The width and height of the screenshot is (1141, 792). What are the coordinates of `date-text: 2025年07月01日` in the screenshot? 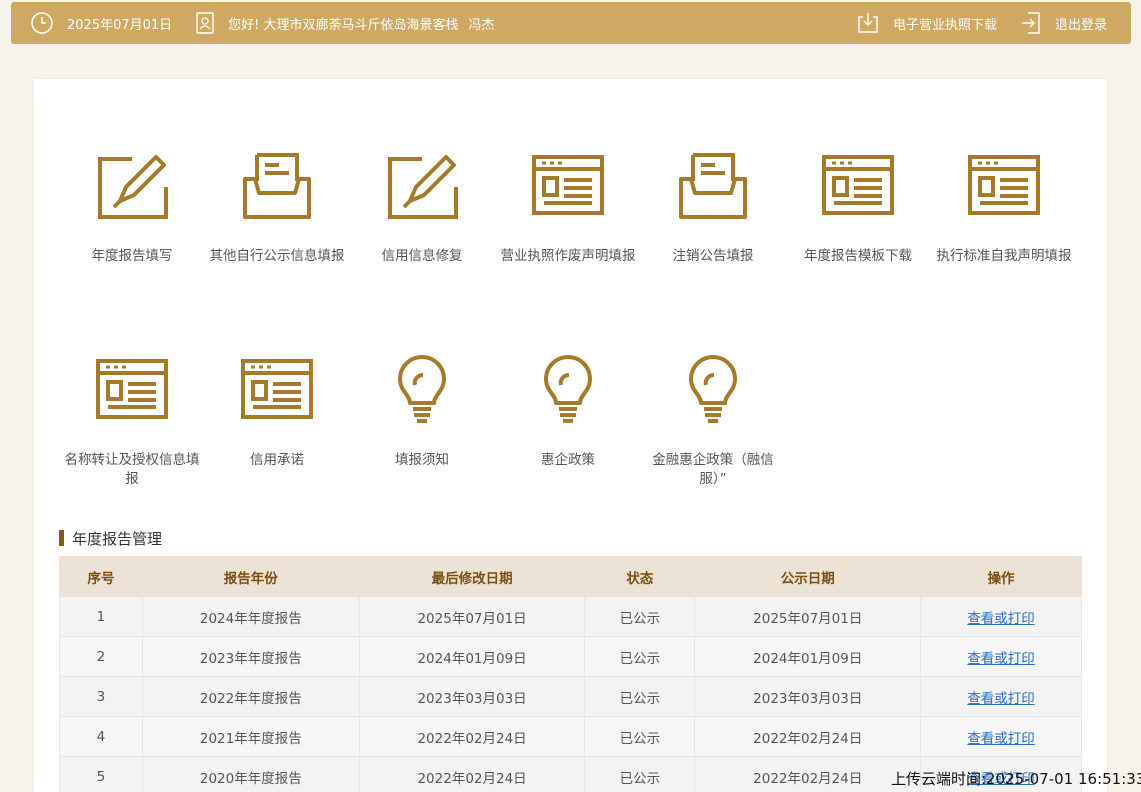 It's located at (120, 25).